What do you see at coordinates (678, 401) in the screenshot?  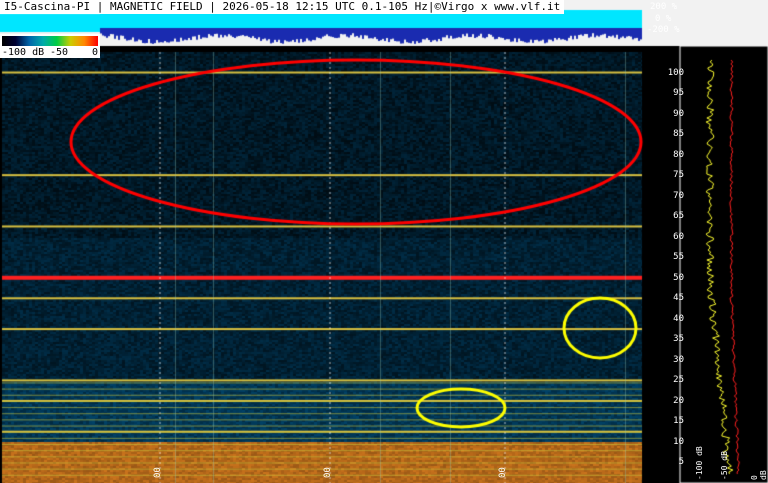 I see `y-tick-label: 20` at bounding box center [678, 401].